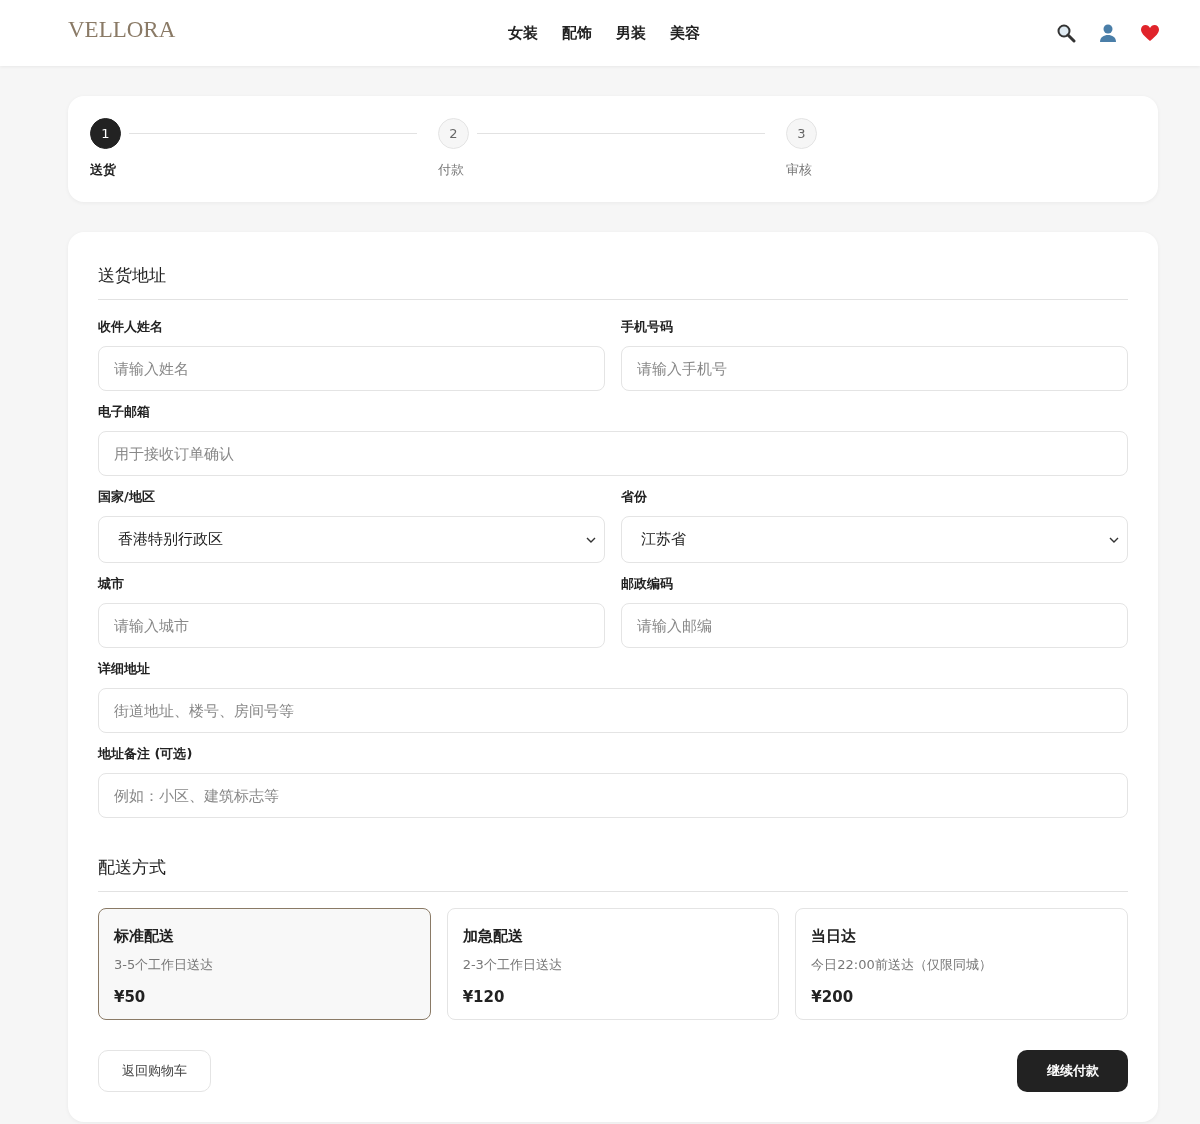  I want to click on select-field: 江苏省, so click(874, 539).